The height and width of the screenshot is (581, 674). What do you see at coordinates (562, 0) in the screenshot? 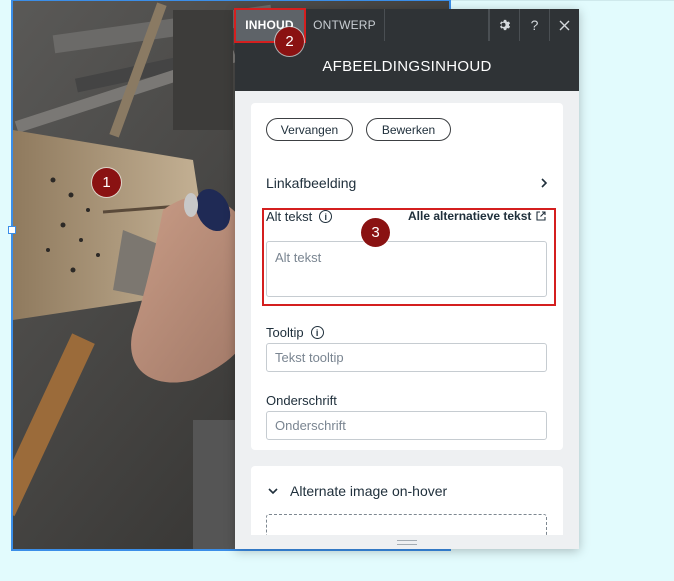
I see `canvas-top-edge` at bounding box center [562, 0].